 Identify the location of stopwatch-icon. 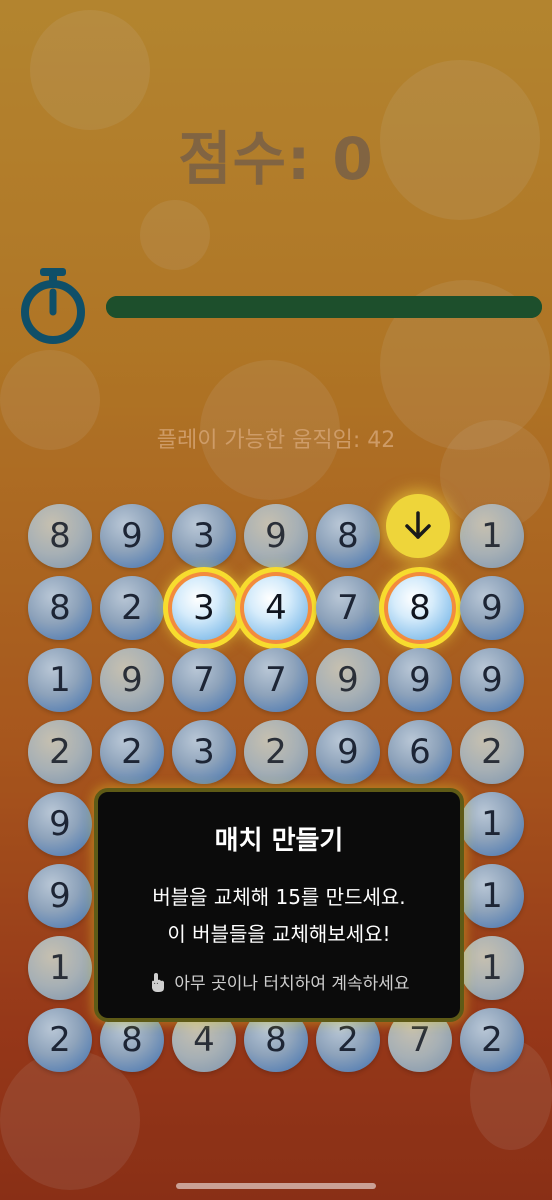
(53, 306).